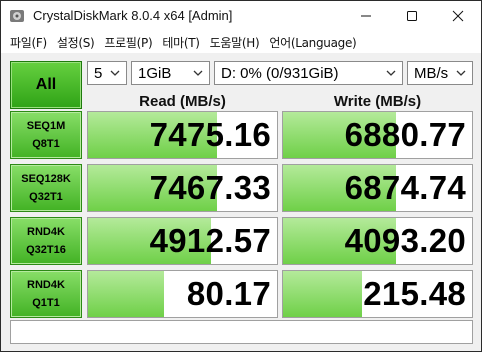  Describe the element at coordinates (128, 42) in the screenshot. I see `menu-profile: 프로필(P)` at that location.